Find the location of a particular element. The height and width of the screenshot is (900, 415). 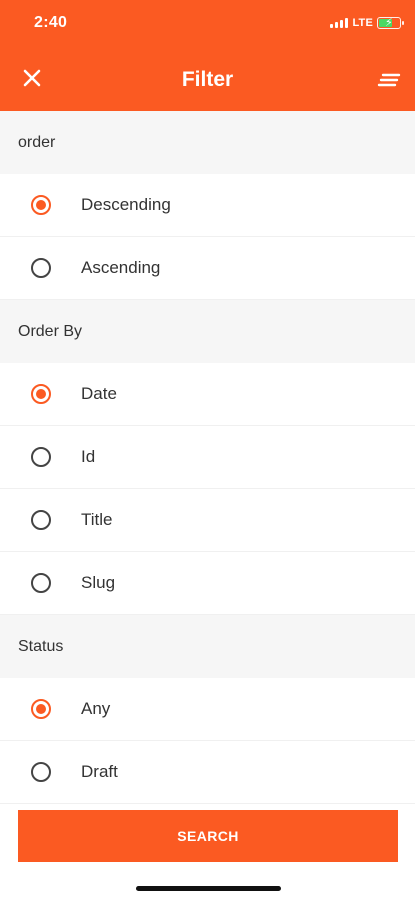

status-indicators: LTE ⚡ is located at coordinates (367, 23).